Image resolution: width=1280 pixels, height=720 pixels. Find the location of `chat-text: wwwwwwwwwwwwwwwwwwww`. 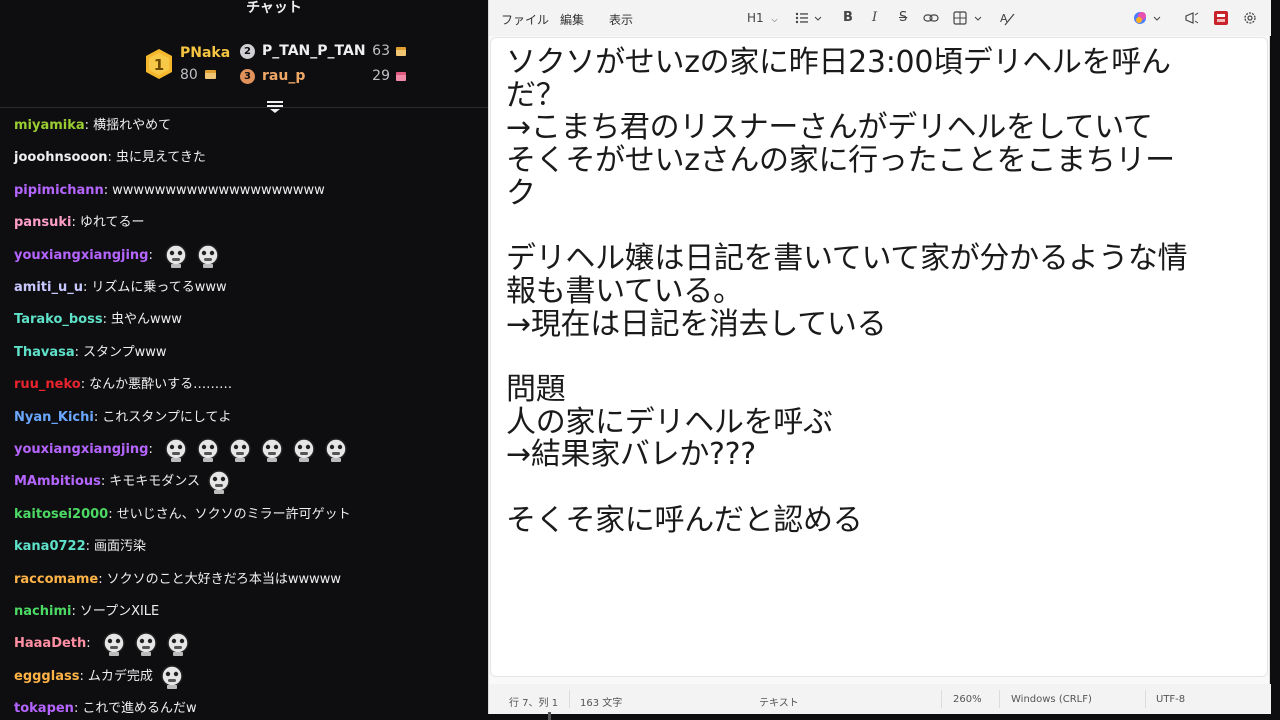

chat-text: wwwwwwwwwwwwwwwwwwww is located at coordinates (218, 190).